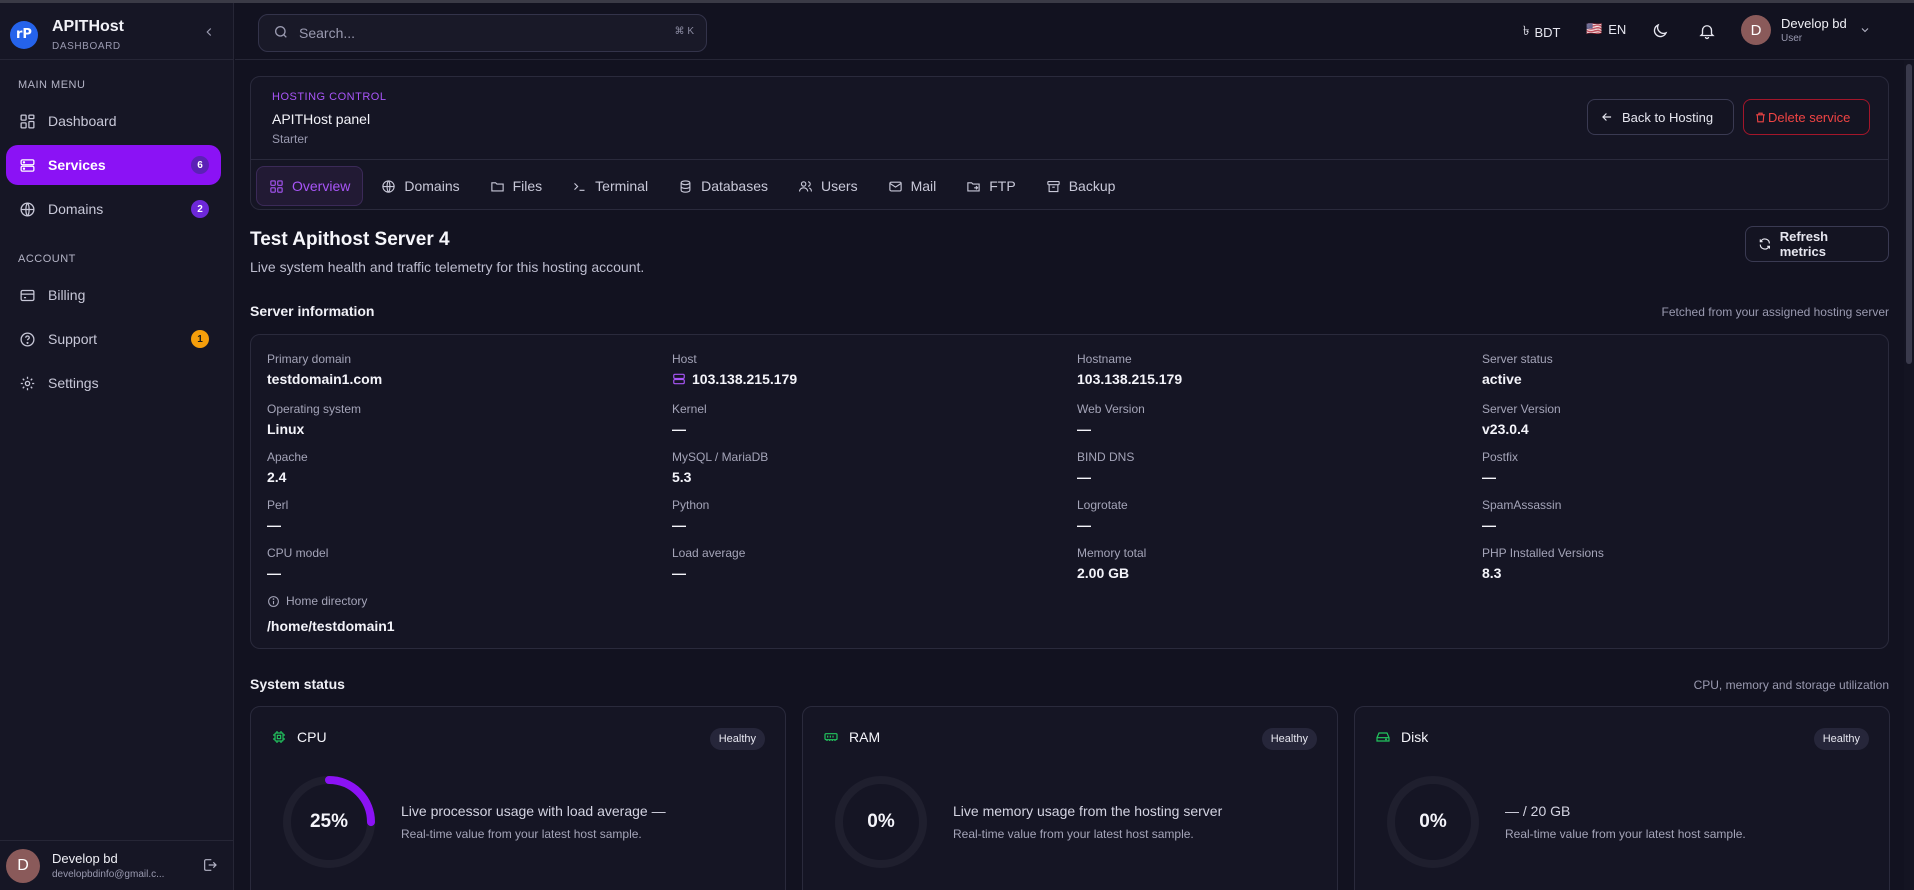 The height and width of the screenshot is (890, 1914). I want to click on domains-count-badge: 2, so click(200, 209).